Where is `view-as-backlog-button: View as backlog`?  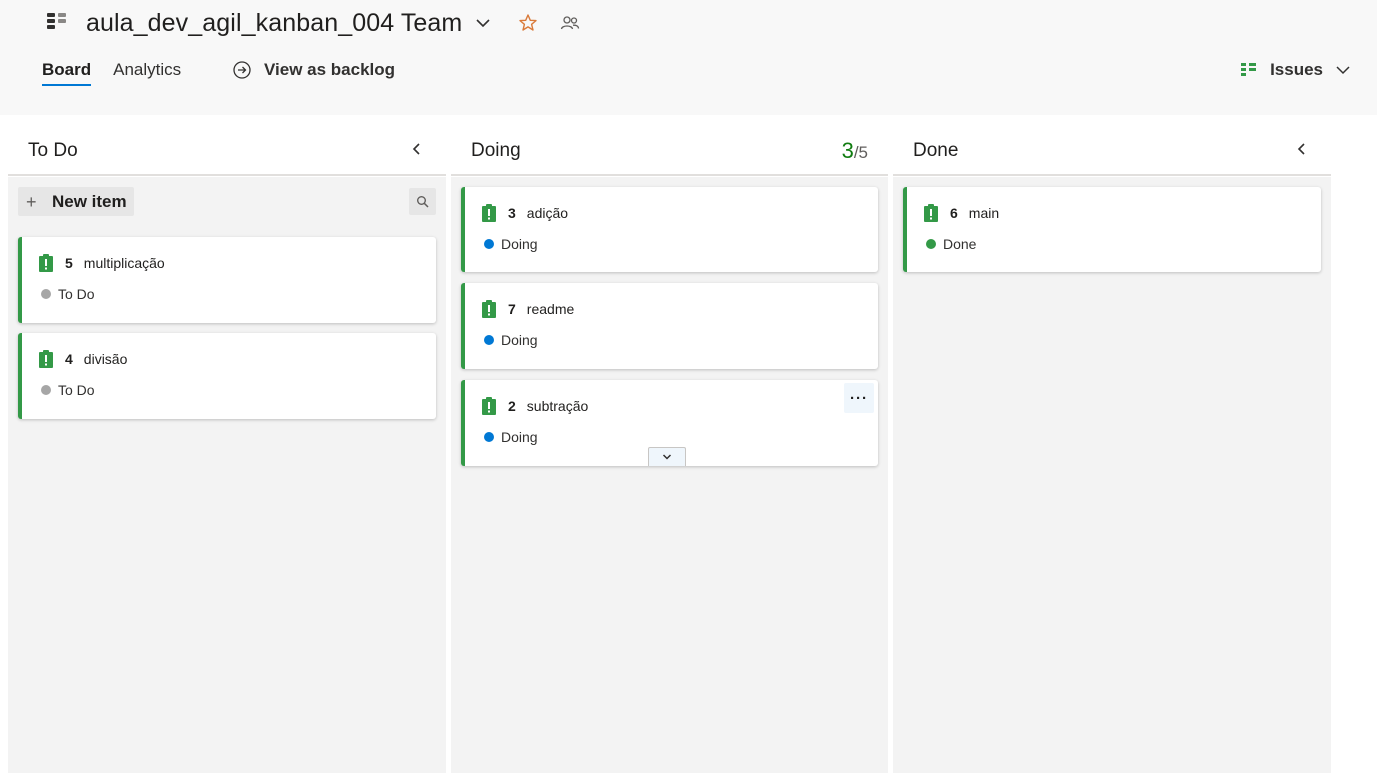
view-as-backlog-button: View as backlog is located at coordinates (313, 70).